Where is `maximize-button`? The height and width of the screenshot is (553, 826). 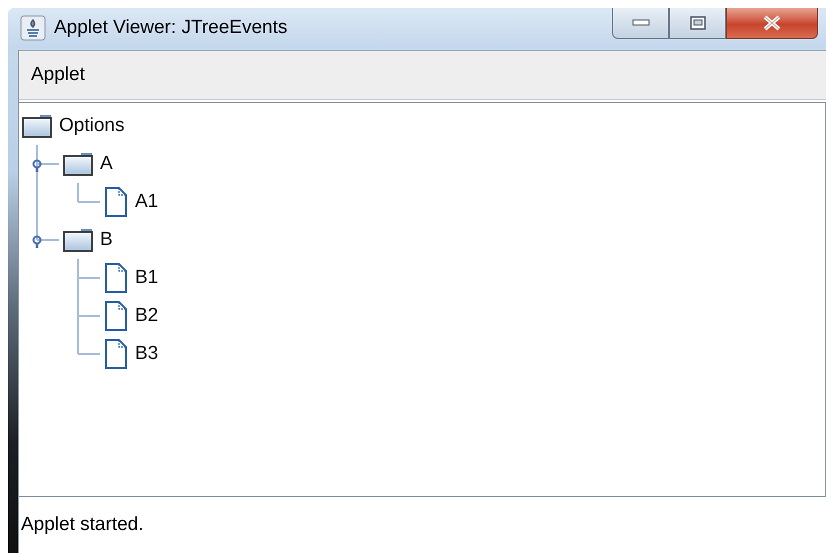 maximize-button is located at coordinates (697, 23).